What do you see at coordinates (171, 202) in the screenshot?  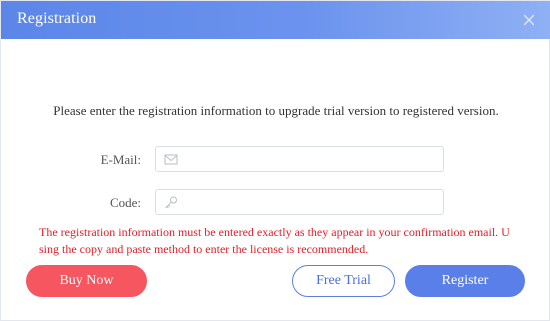 I see `key-icon` at bounding box center [171, 202].